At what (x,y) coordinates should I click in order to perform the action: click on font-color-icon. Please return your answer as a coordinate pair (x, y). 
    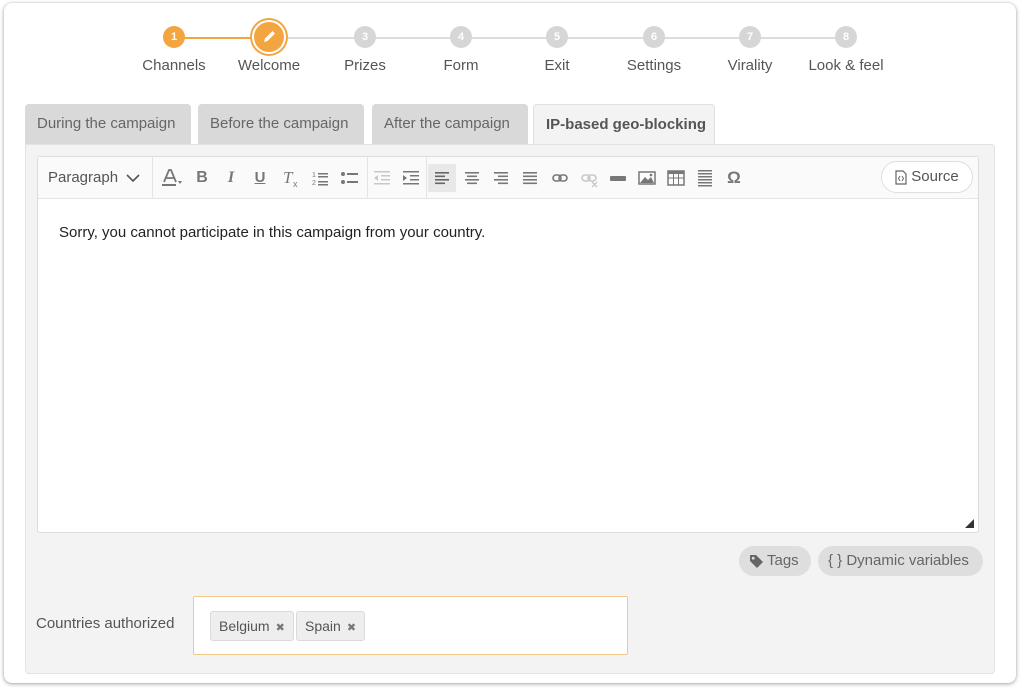
    Looking at the image, I should click on (171, 178).